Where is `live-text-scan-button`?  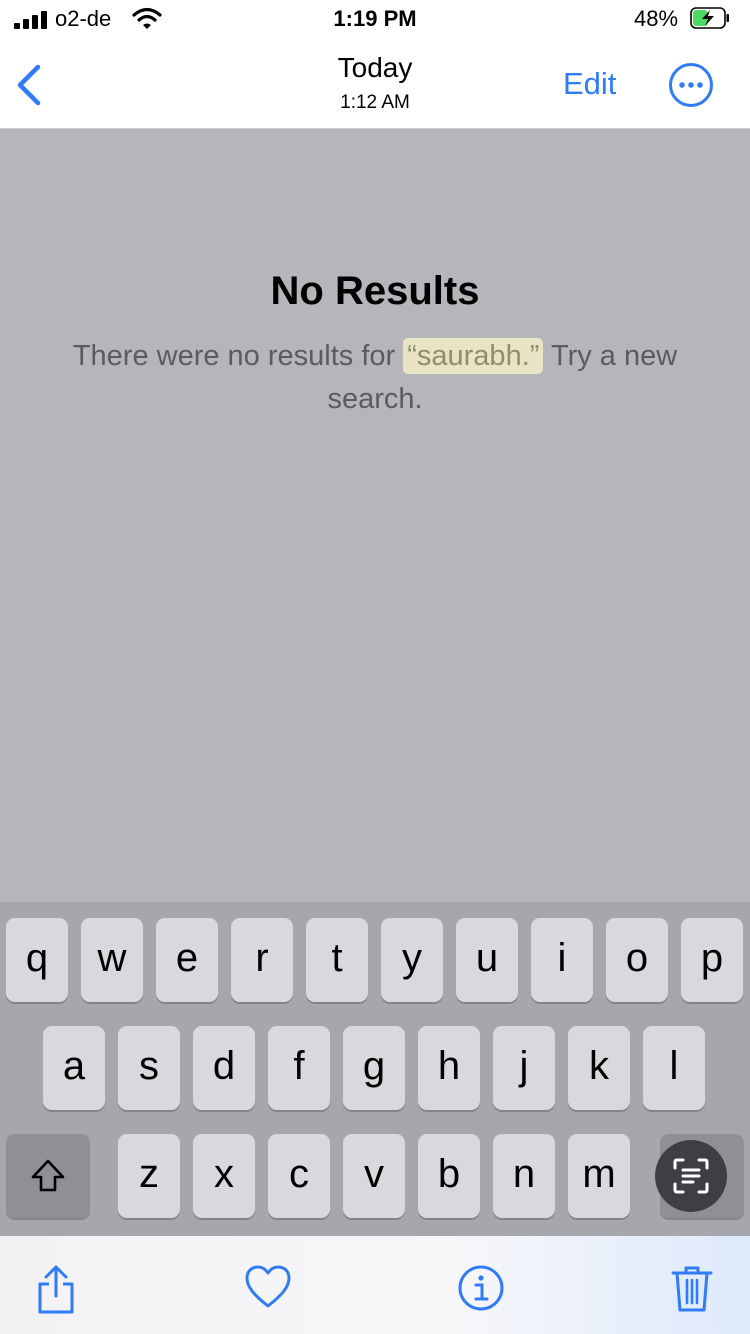 live-text-scan-button is located at coordinates (691, 1176).